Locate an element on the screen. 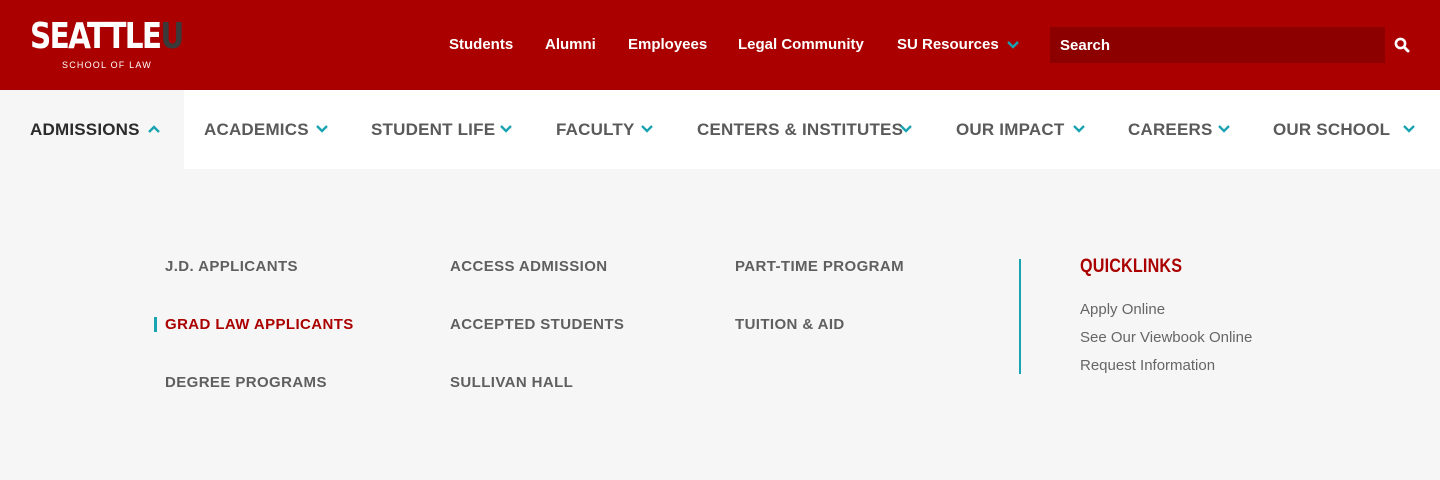  search-box is located at coordinates (1217, 45).